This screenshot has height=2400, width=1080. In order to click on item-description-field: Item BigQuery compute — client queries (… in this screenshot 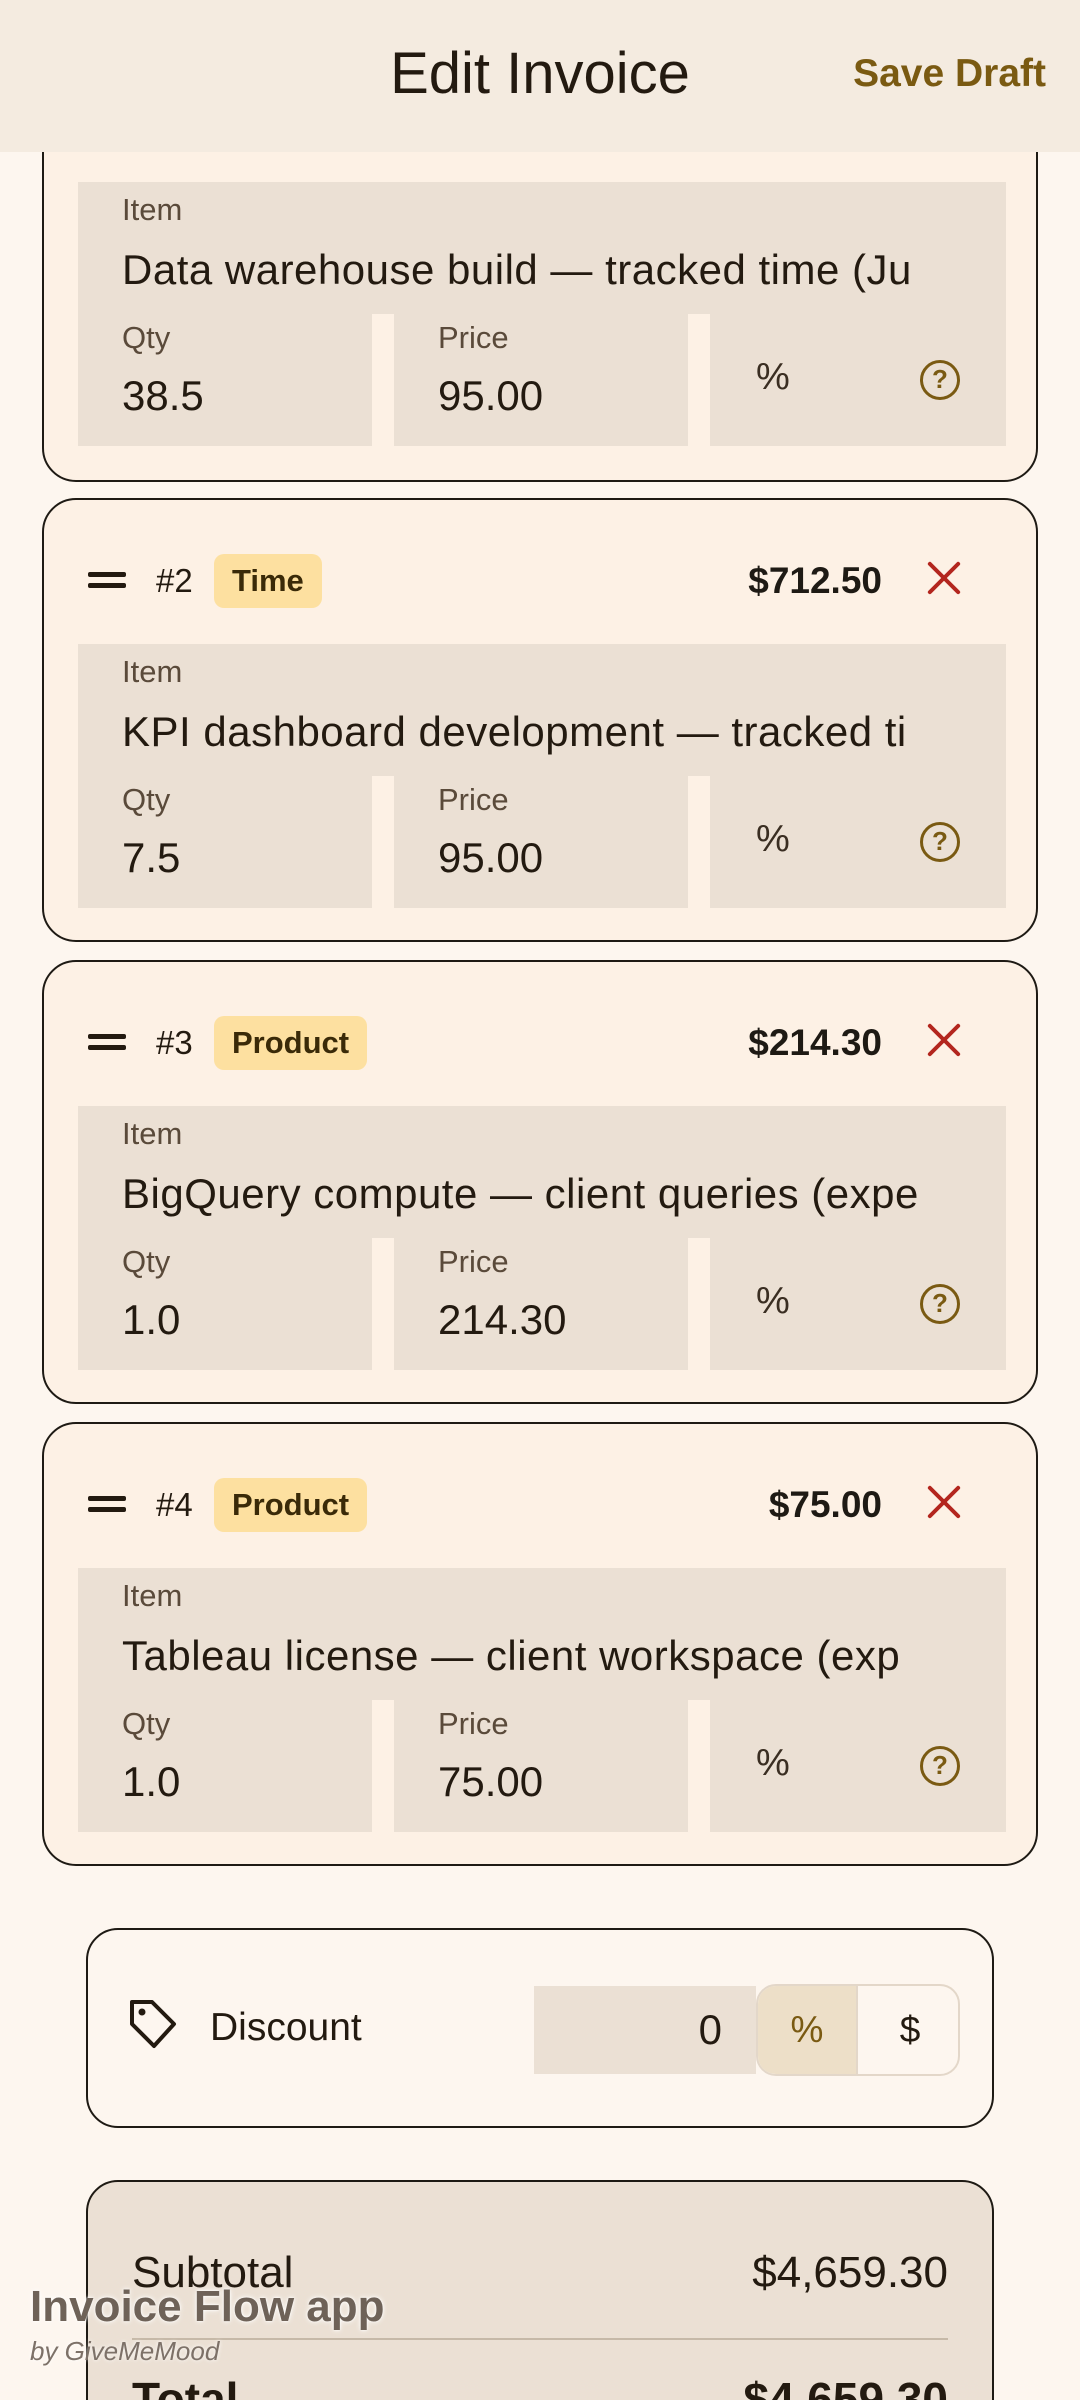, I will do `click(542, 1172)`.